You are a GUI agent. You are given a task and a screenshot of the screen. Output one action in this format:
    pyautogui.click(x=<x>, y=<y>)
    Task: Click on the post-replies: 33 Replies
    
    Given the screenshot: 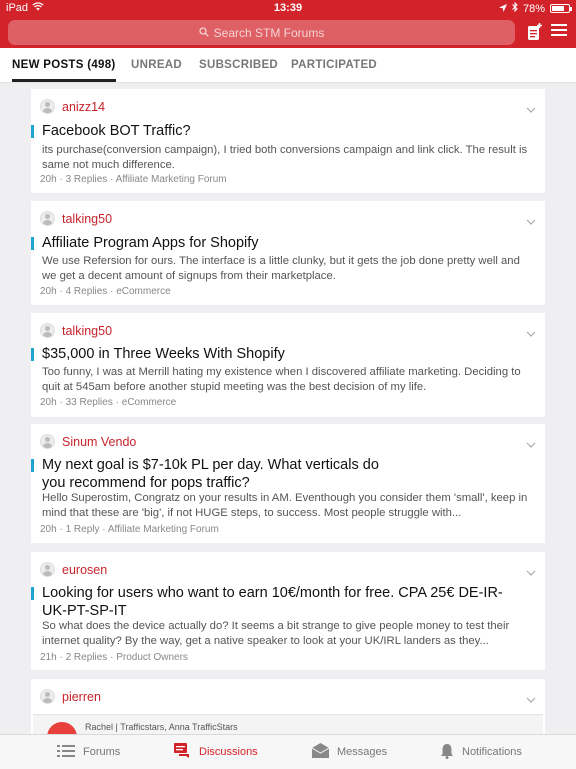 What is the action you would take?
    pyautogui.click(x=89, y=402)
    